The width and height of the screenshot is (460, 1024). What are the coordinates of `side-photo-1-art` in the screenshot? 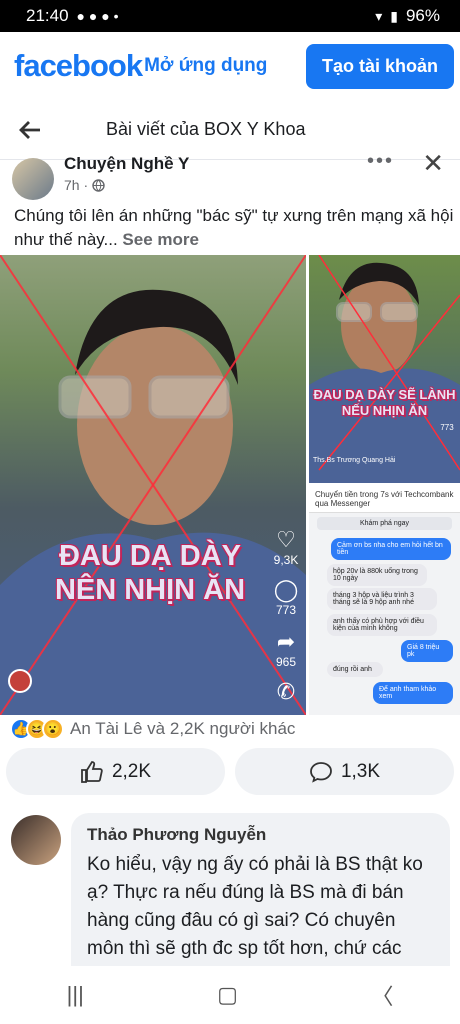 It's located at (384, 369).